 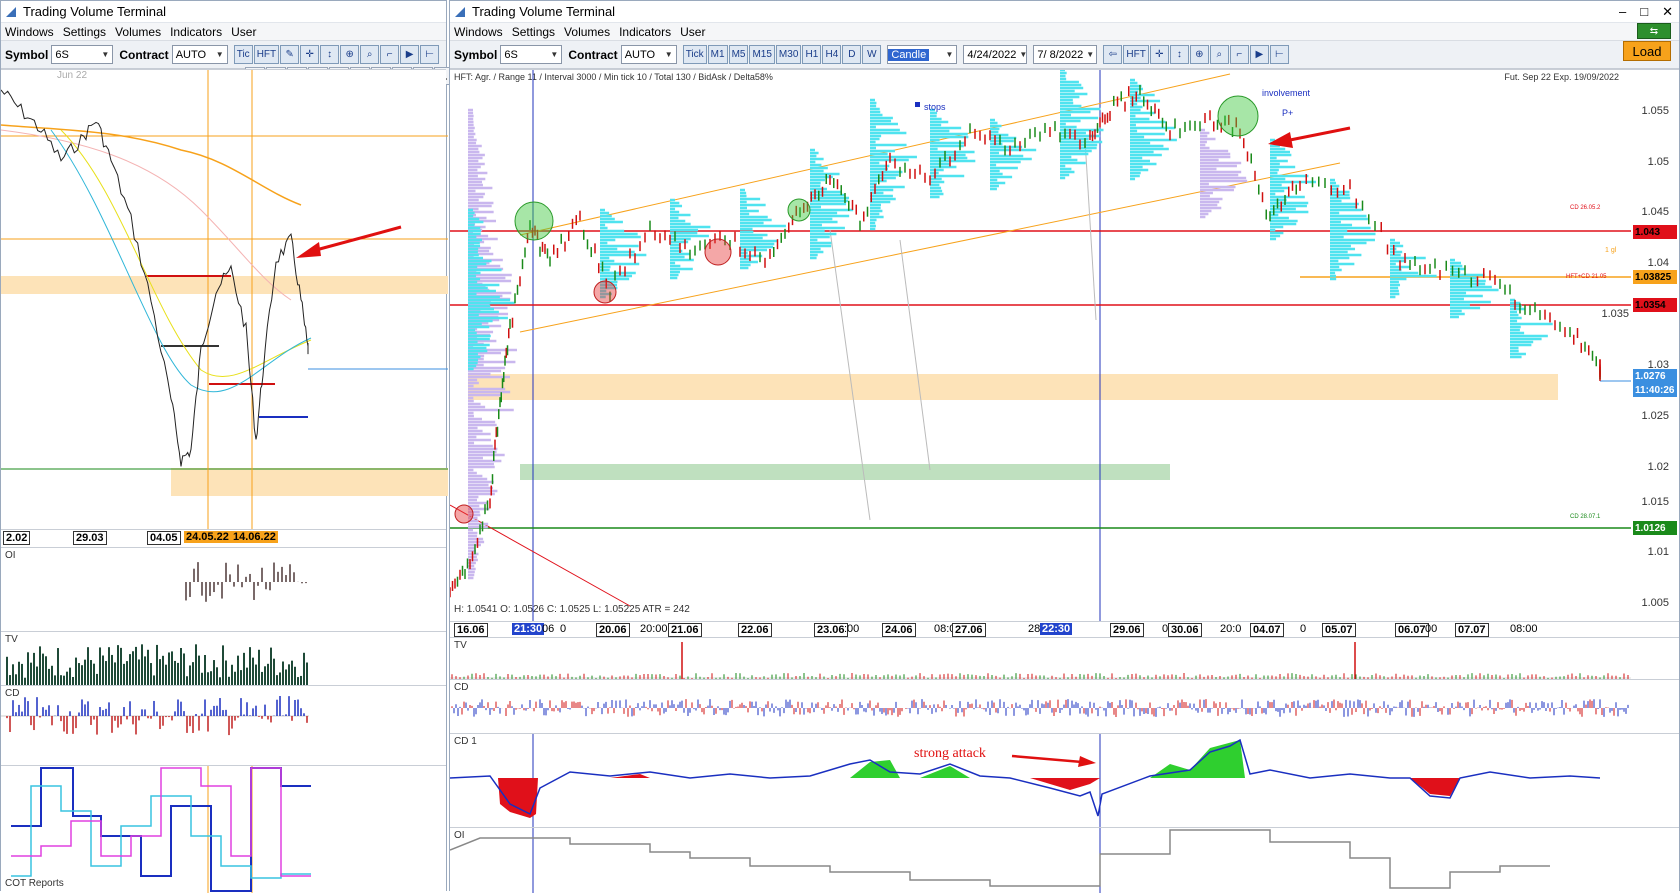 What do you see at coordinates (1615, 314) in the screenshot?
I see `y-tick: 1.035` at bounding box center [1615, 314].